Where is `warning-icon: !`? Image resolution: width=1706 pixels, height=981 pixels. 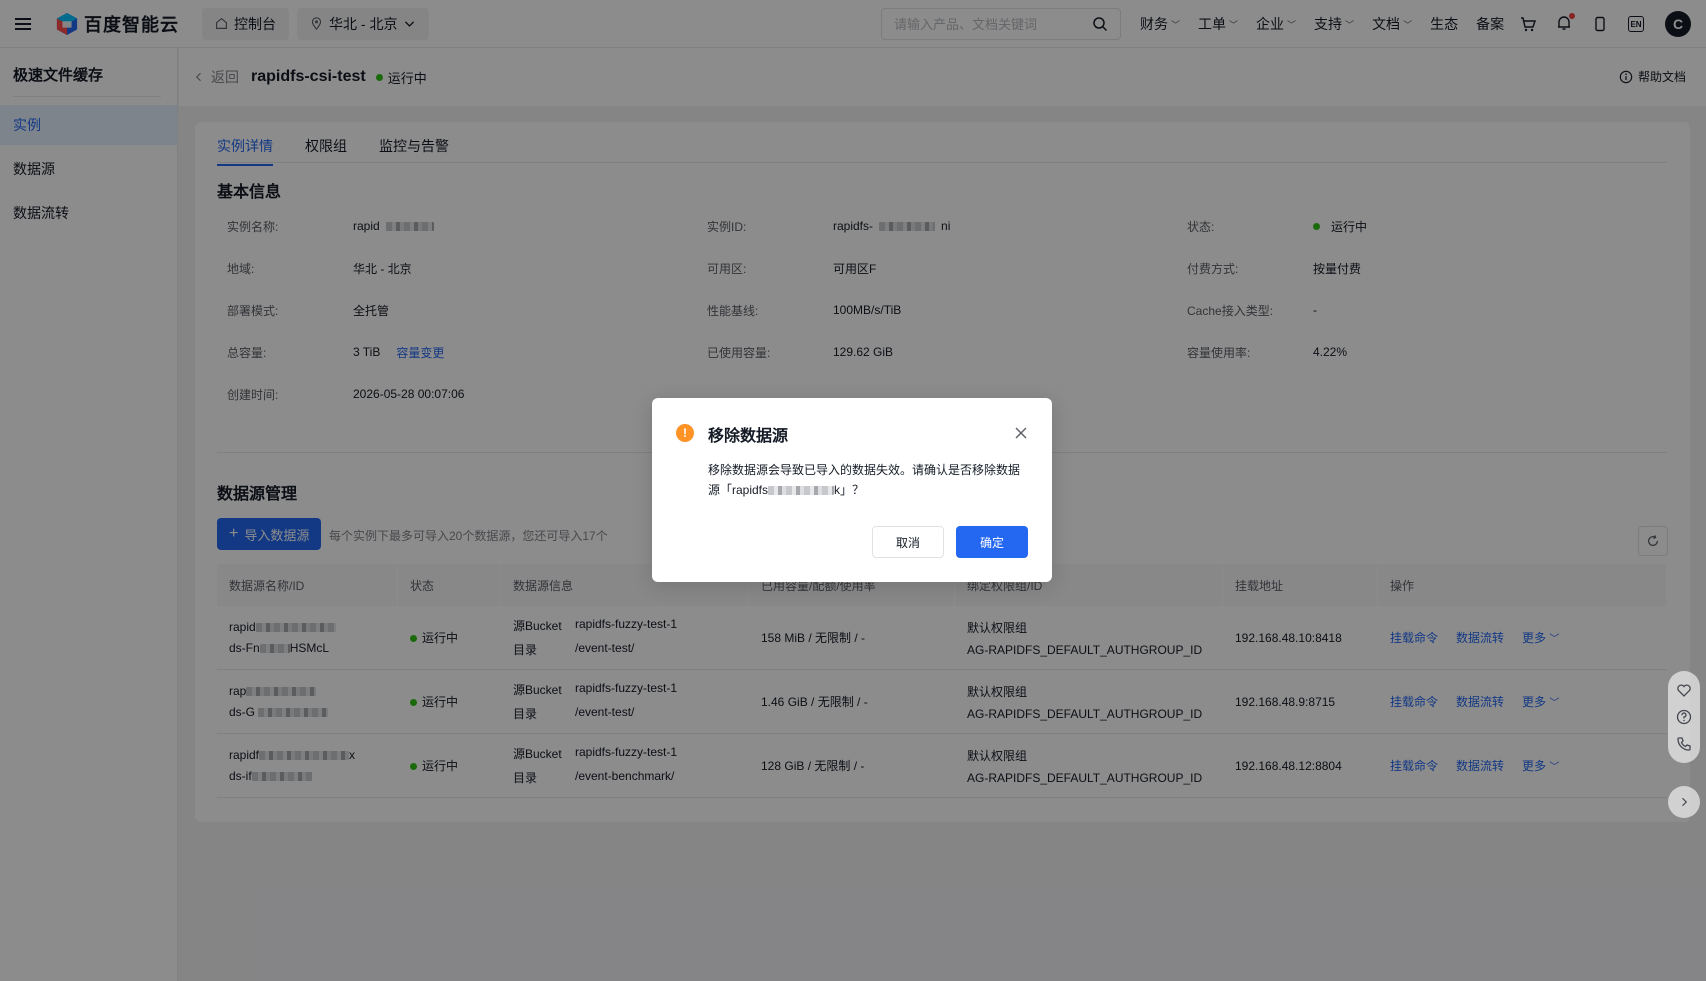
warning-icon: ! is located at coordinates (685, 433).